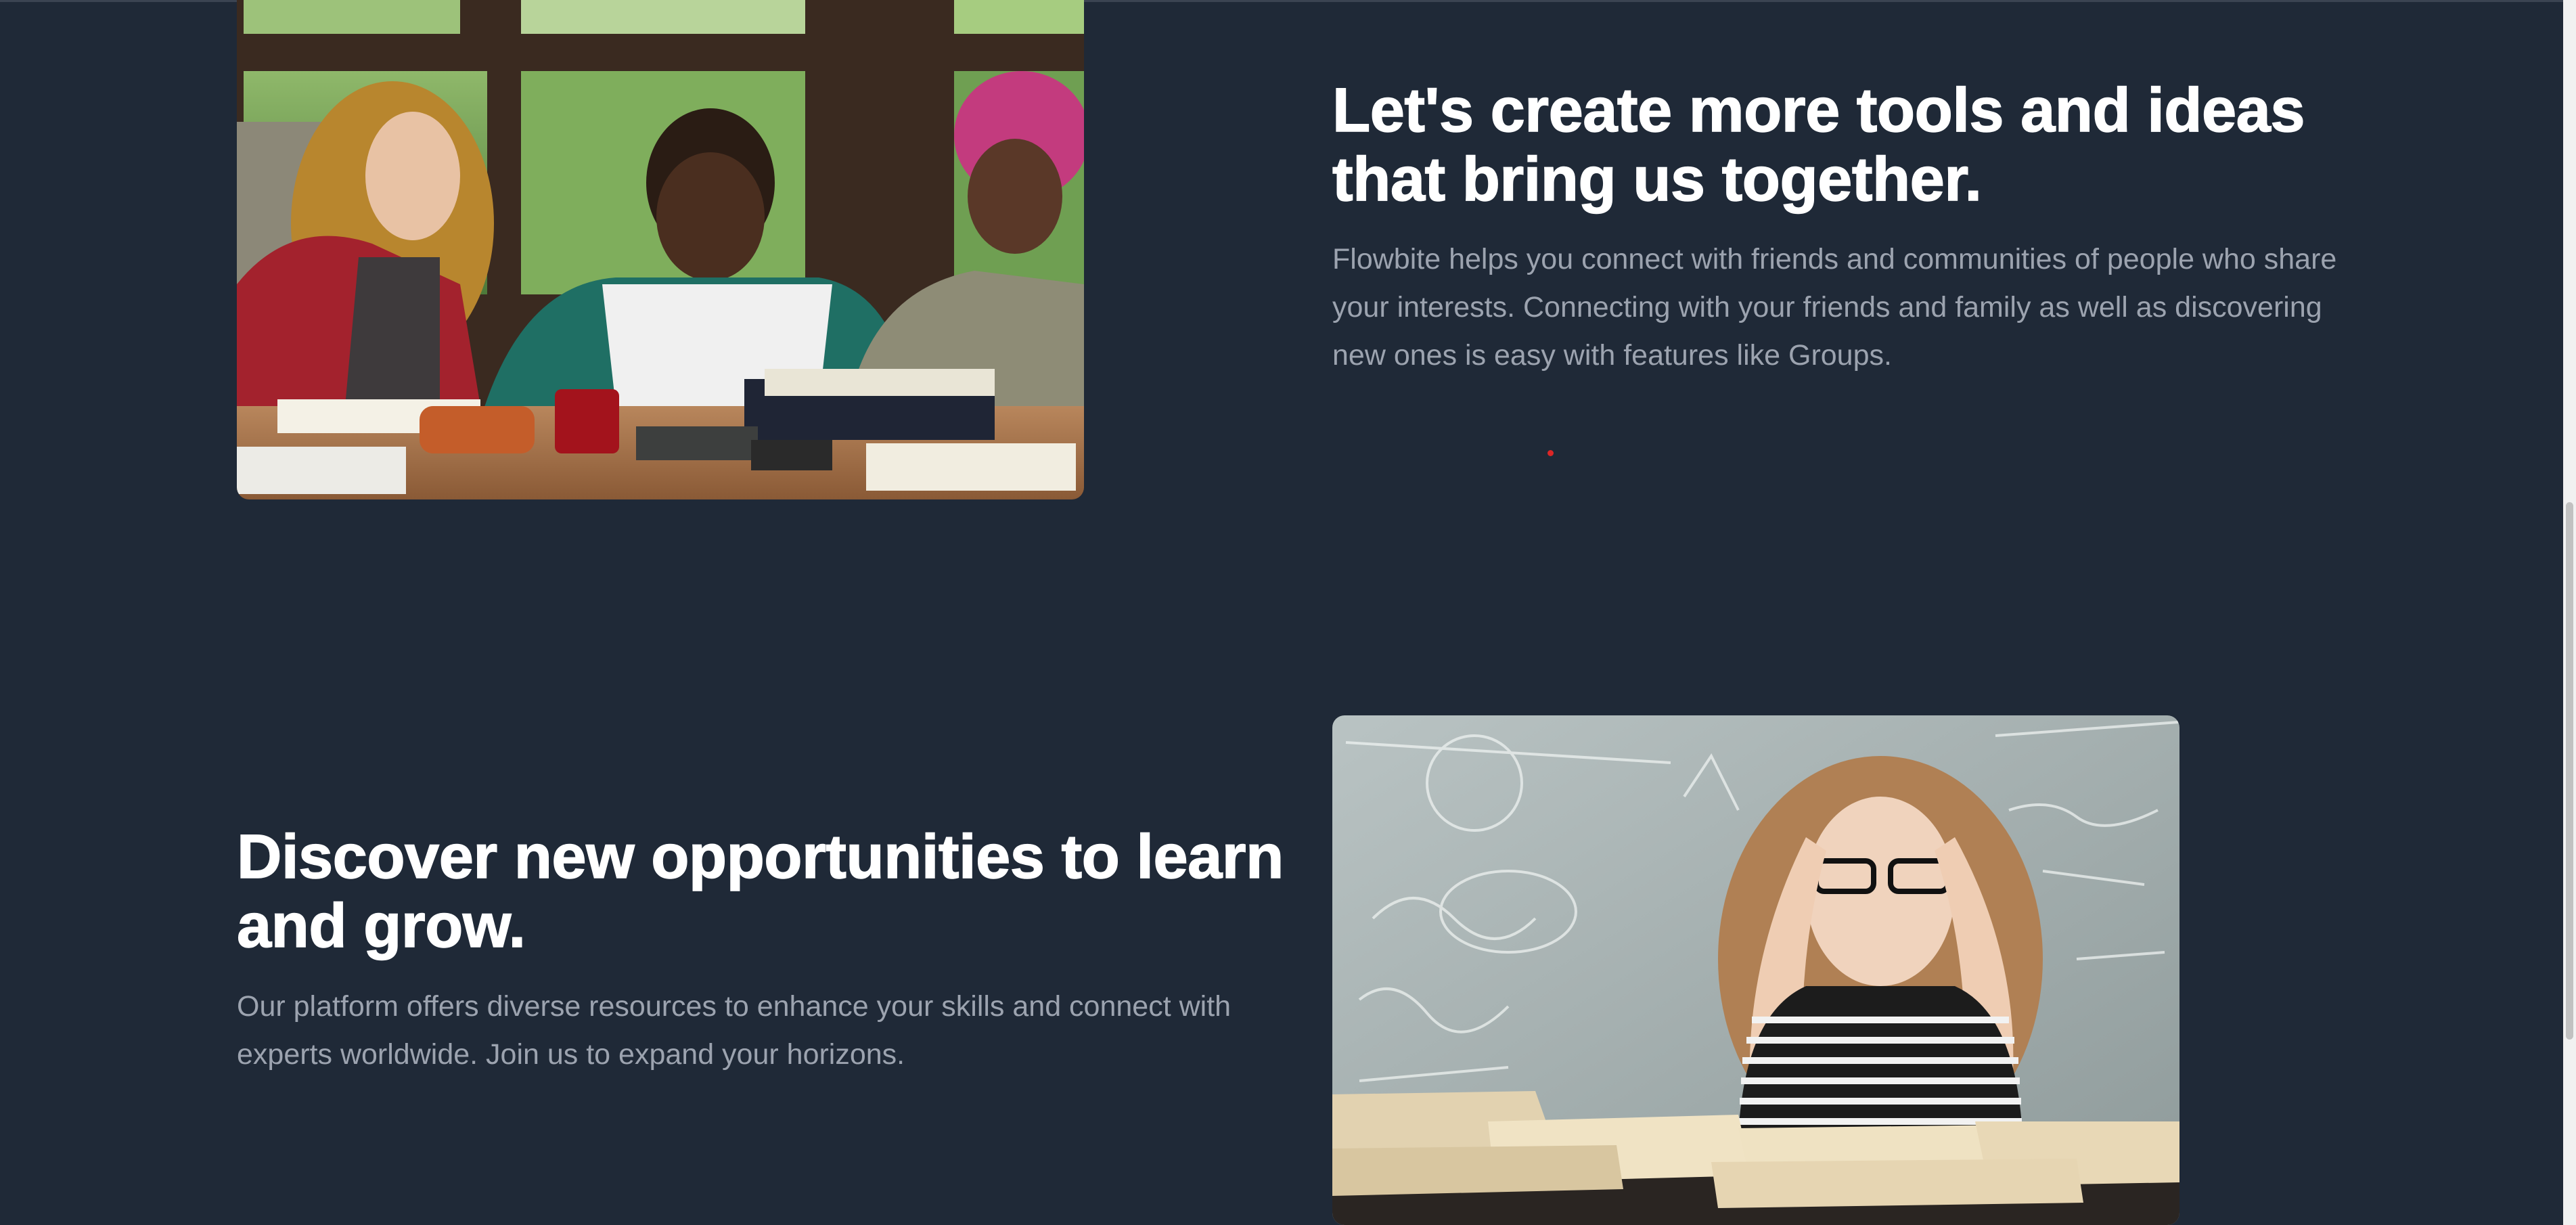  I want to click on stressed-student-image, so click(1755, 970).